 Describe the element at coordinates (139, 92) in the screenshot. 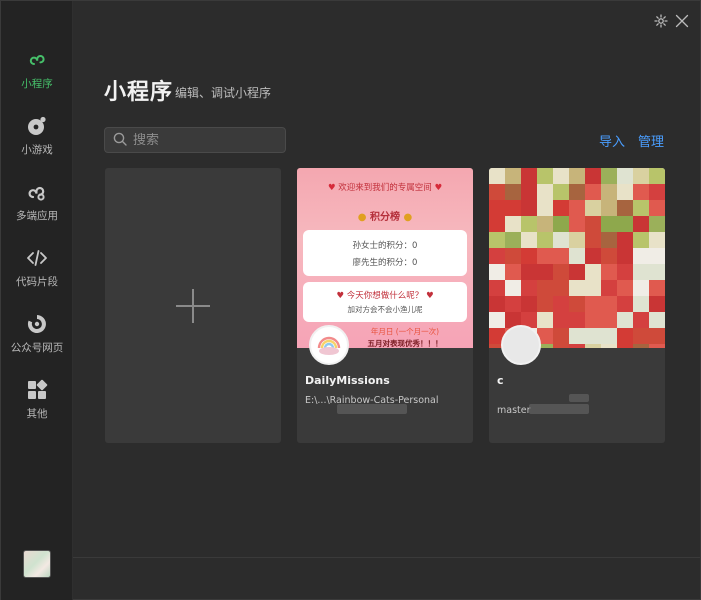

I see `page-title: 小程序` at that location.